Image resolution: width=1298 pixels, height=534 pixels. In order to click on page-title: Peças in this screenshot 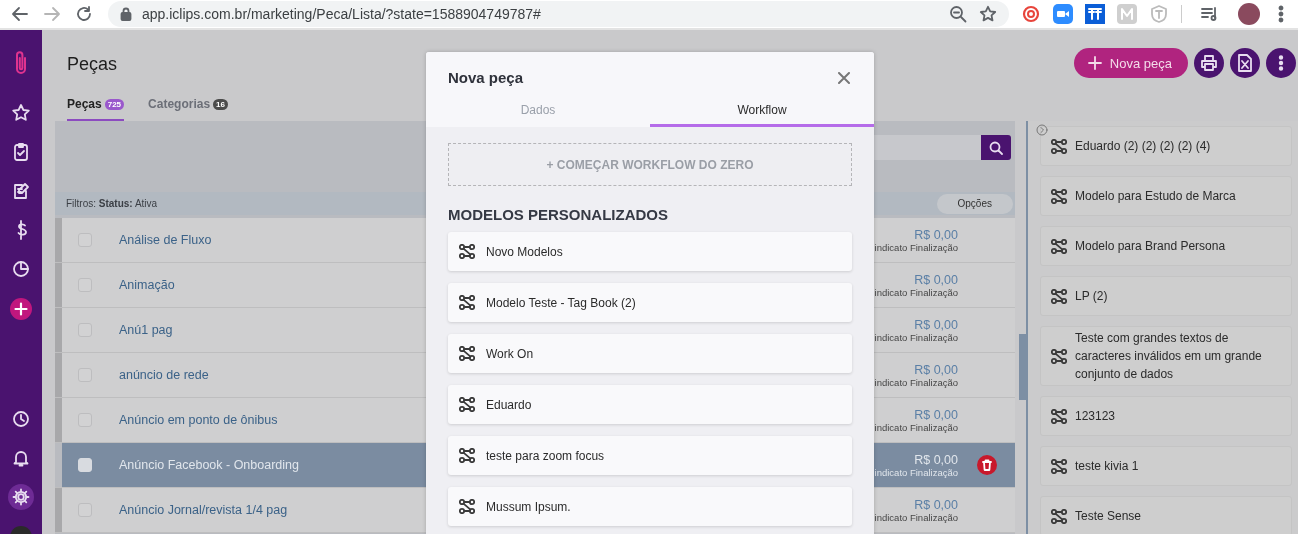, I will do `click(93, 64)`.